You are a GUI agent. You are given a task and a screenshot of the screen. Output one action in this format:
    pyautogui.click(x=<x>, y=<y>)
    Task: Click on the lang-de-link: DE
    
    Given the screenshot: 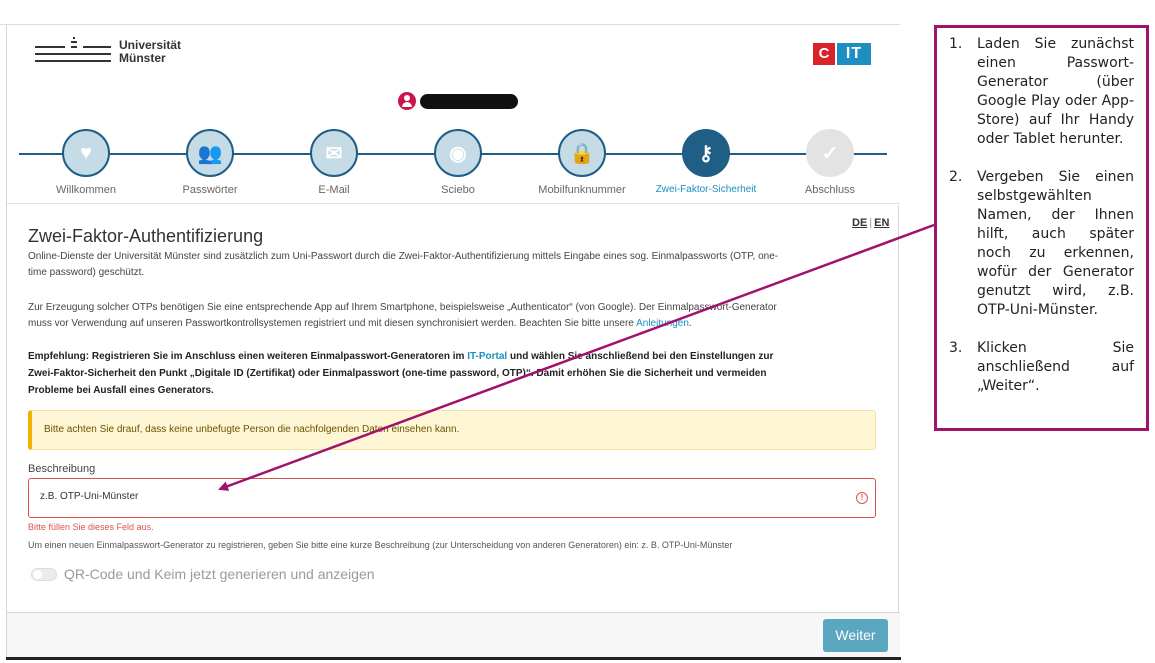 What is the action you would take?
    pyautogui.click(x=859, y=223)
    